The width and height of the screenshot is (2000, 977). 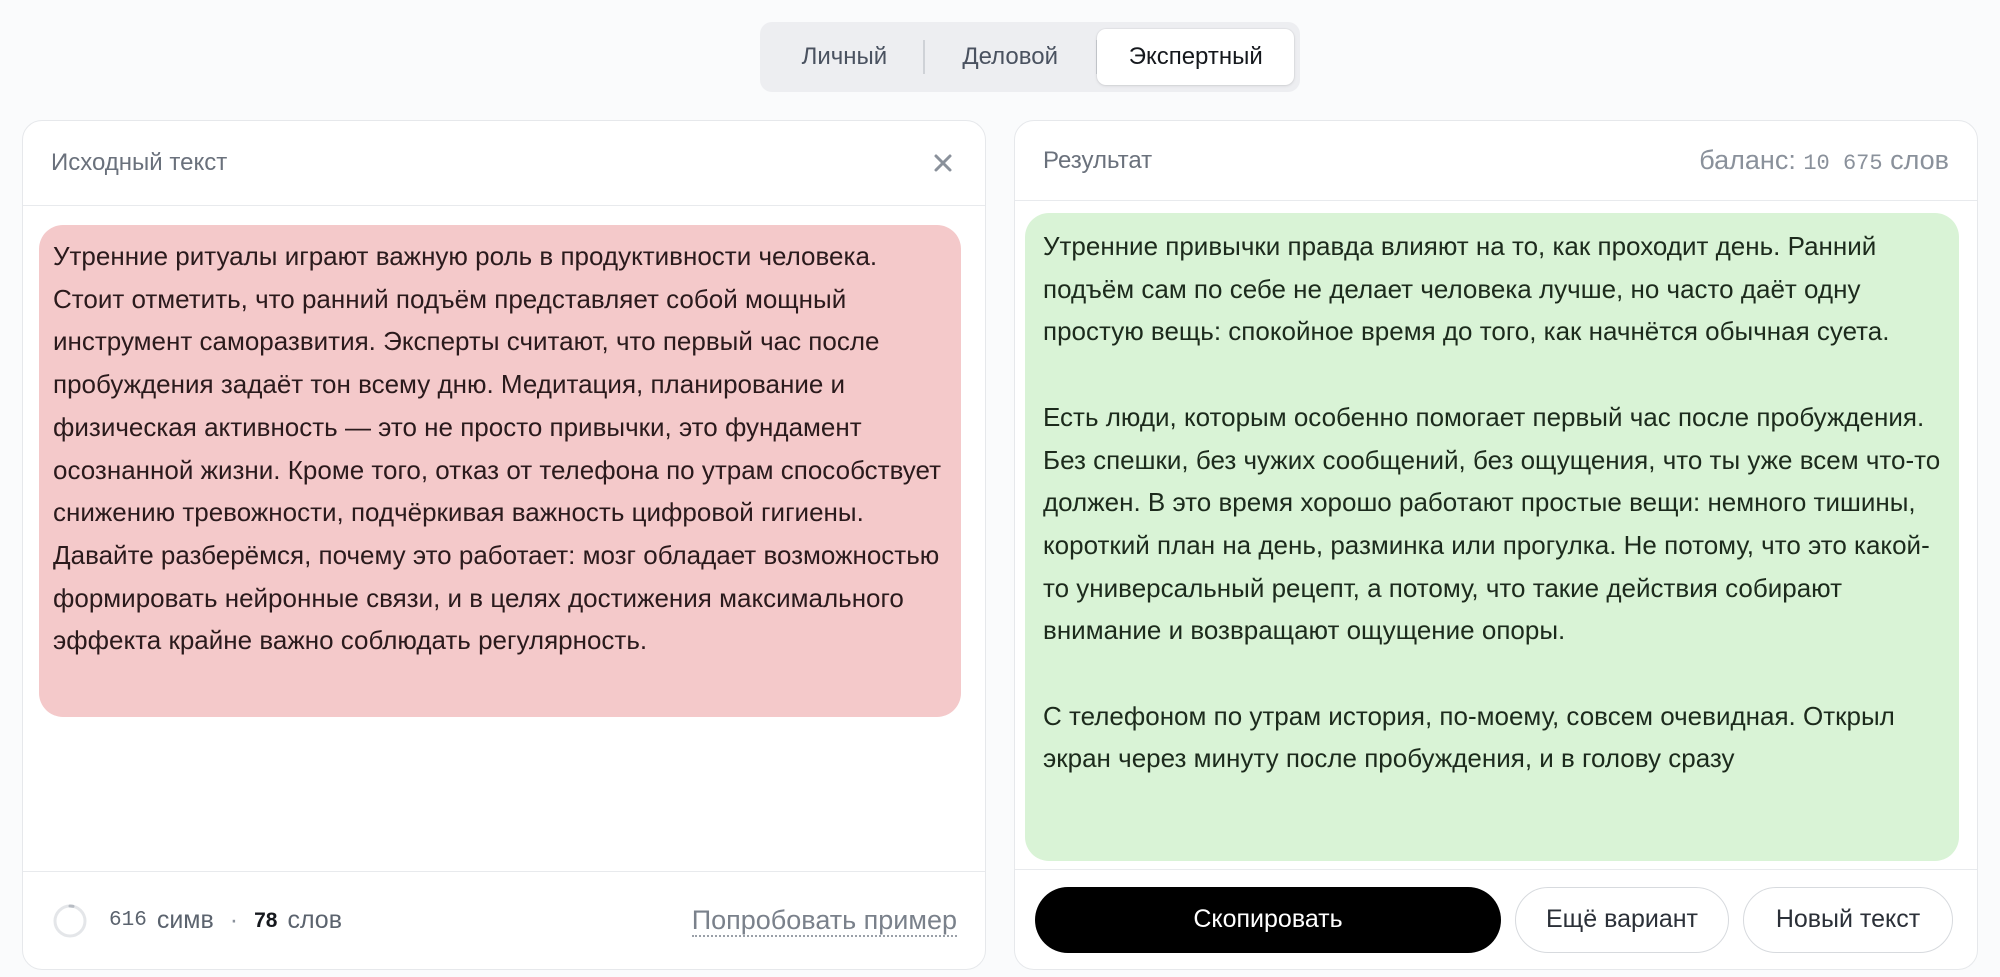 I want to click on result-actions: Скопировать Ещё вариант Новый текст, so click(x=1496, y=919).